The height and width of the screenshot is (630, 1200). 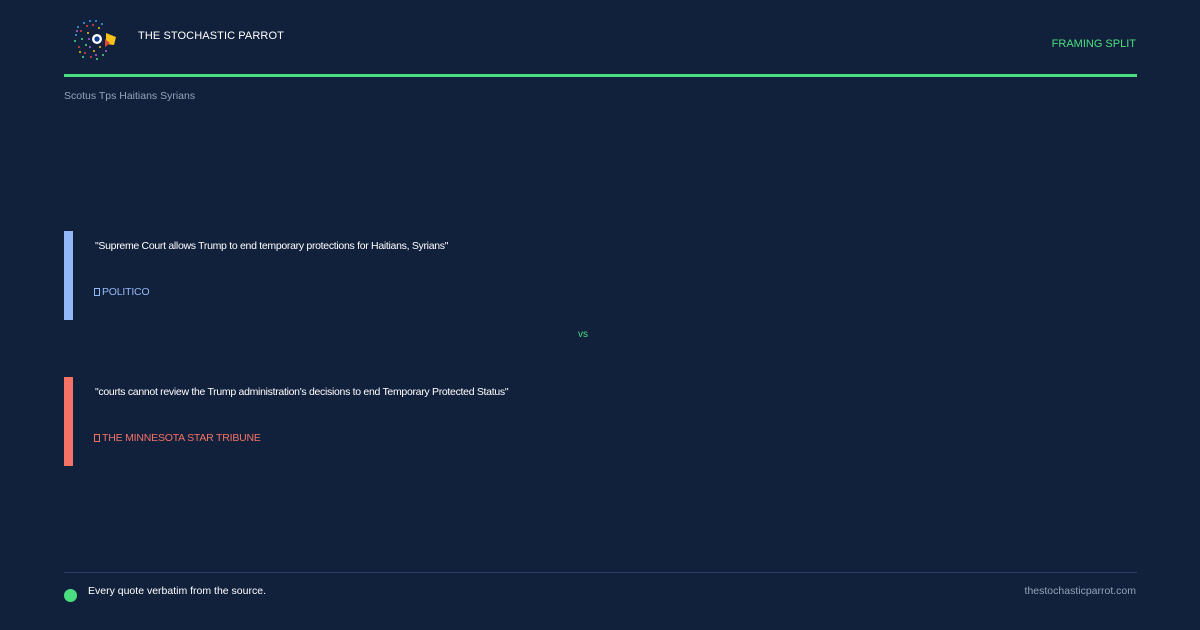 I want to click on footer-note: Every quote verbatim from the source., so click(x=177, y=591).